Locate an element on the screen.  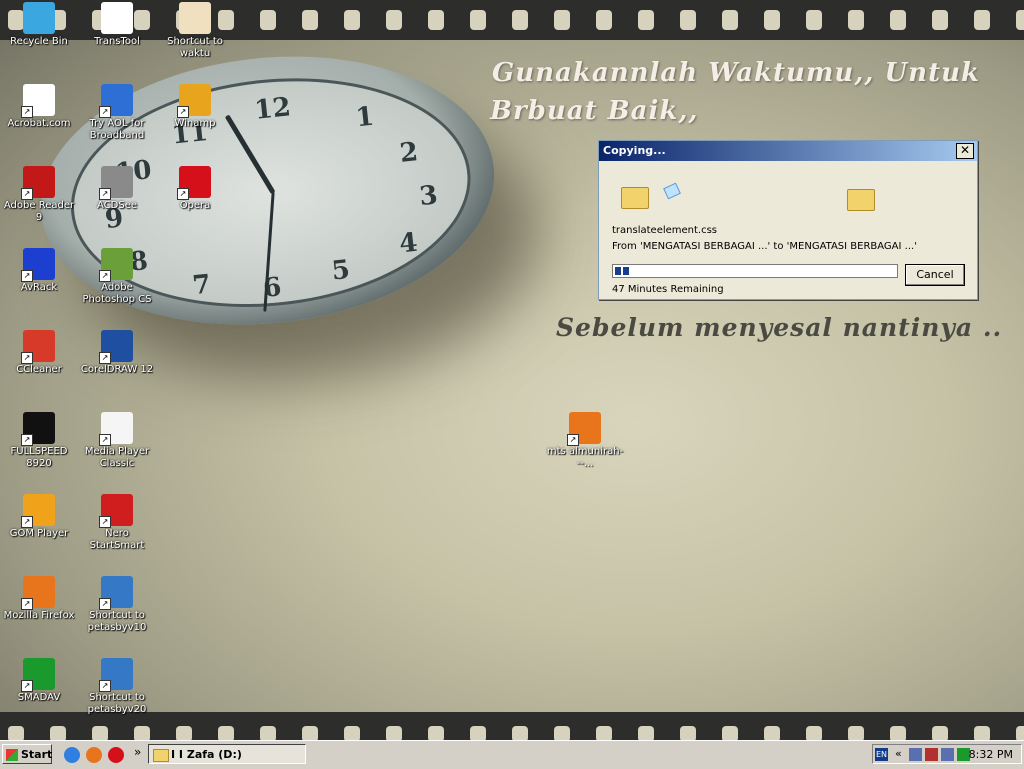
taskbar-window-button: I I Zafa (D:) is located at coordinates (227, 754).